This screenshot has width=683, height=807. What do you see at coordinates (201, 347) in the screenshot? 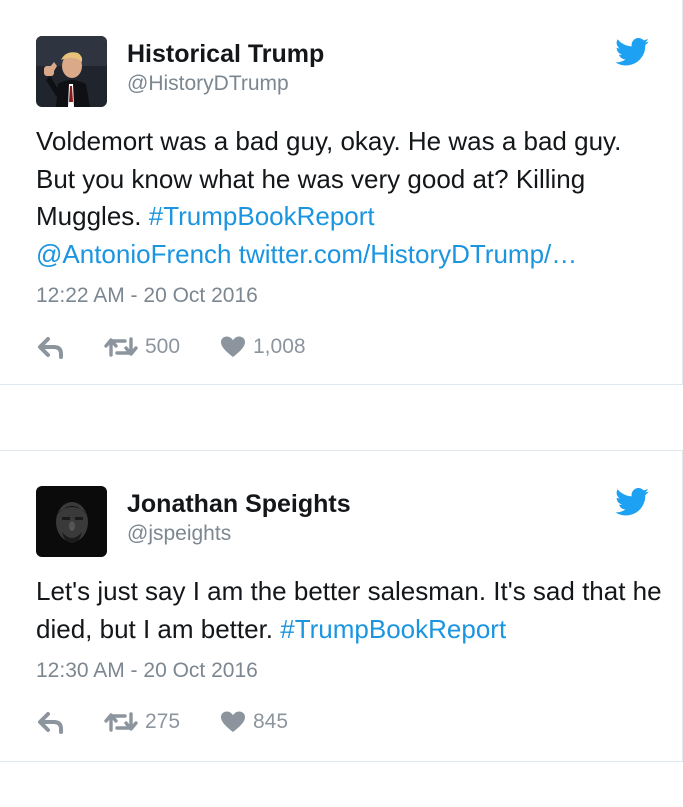
I see `action-bar: 500 1,008` at bounding box center [201, 347].